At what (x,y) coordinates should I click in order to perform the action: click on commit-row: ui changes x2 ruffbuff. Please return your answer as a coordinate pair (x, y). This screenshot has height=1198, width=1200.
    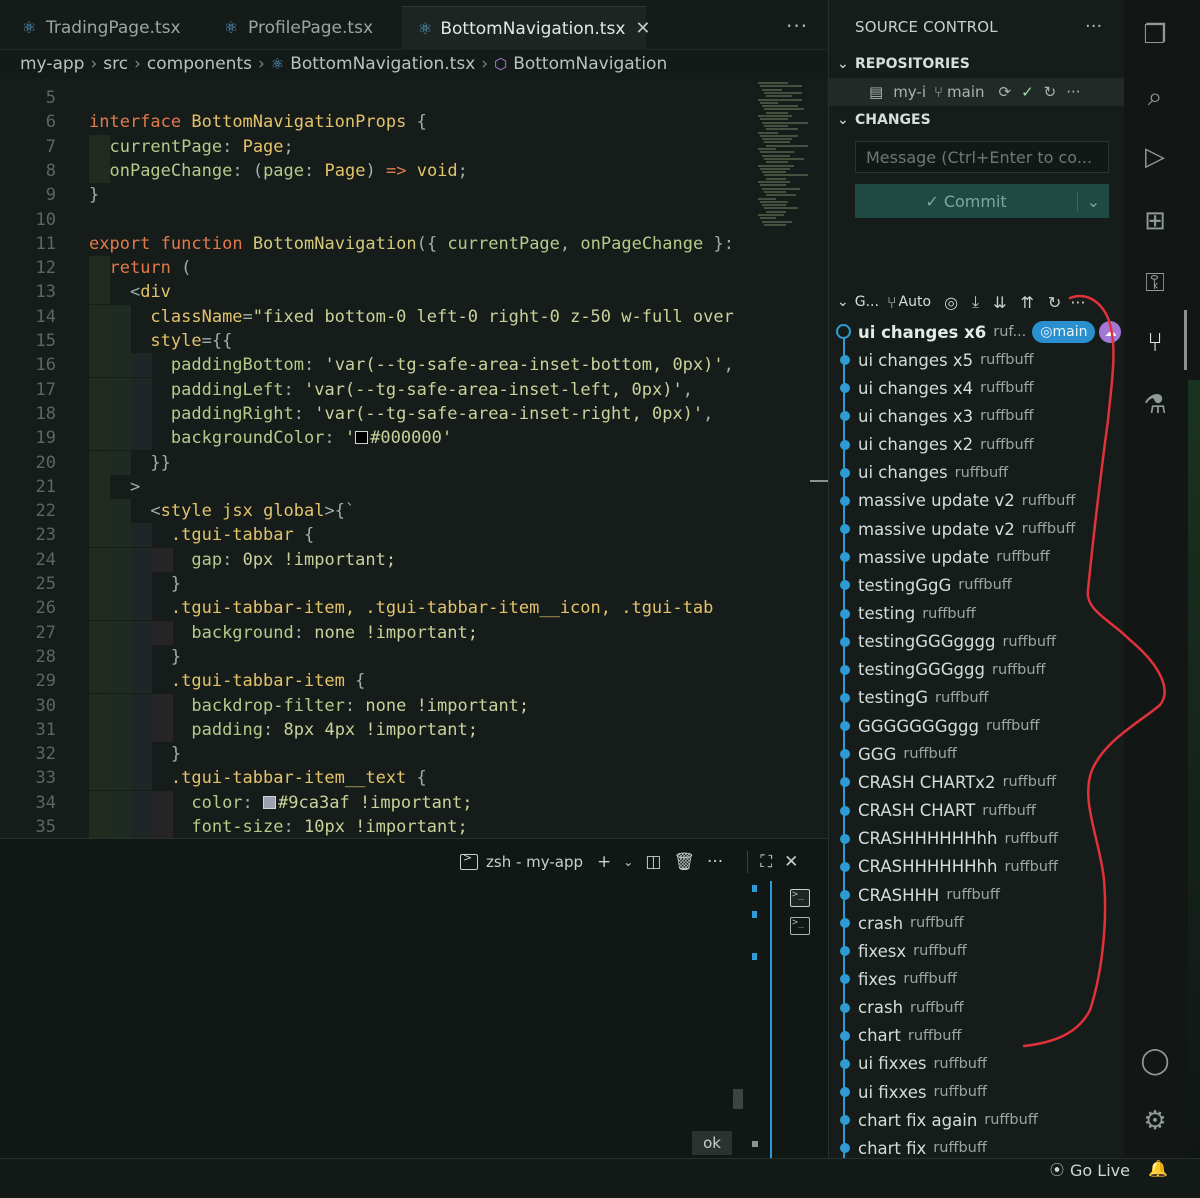
    Looking at the image, I should click on (977, 445).